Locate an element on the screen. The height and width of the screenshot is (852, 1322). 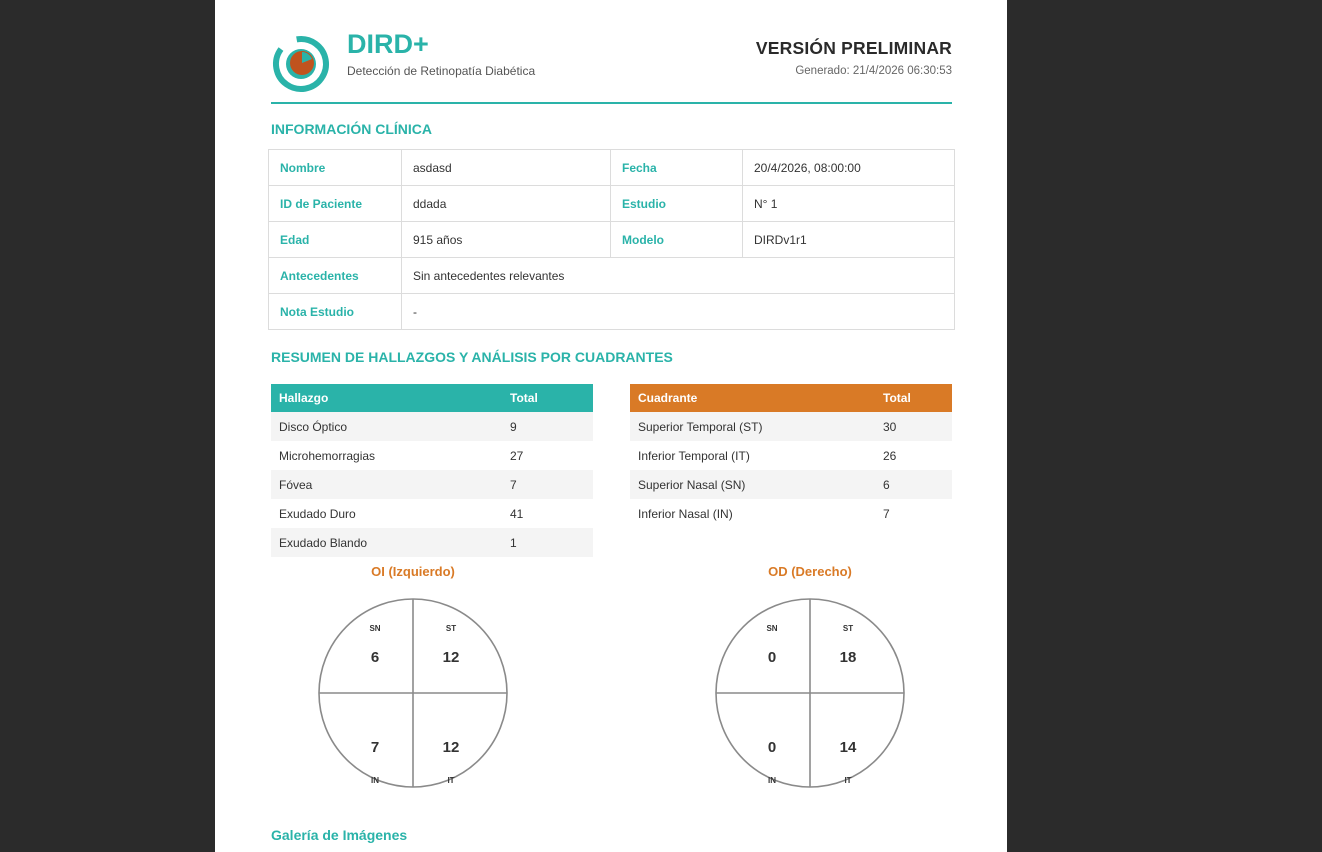
table-row: Exudado Duro 41 is located at coordinates (432, 513).